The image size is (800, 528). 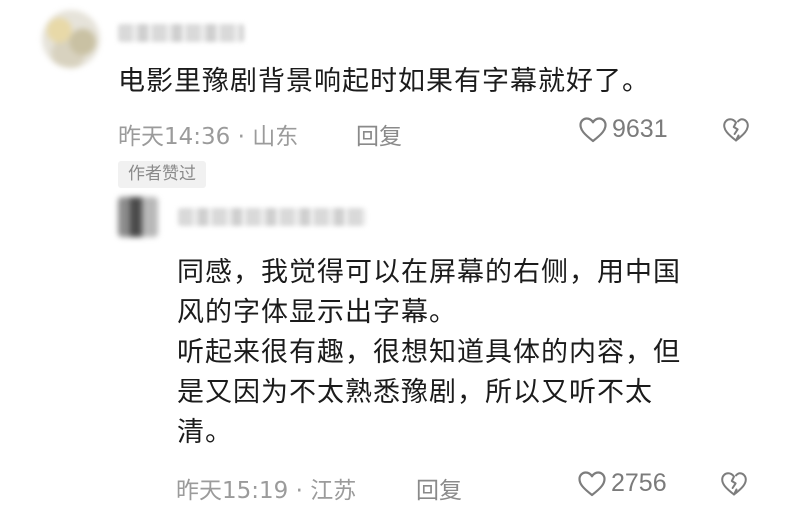 I want to click on comment-time-location: 昨天14:36 · 山东, so click(x=208, y=137).